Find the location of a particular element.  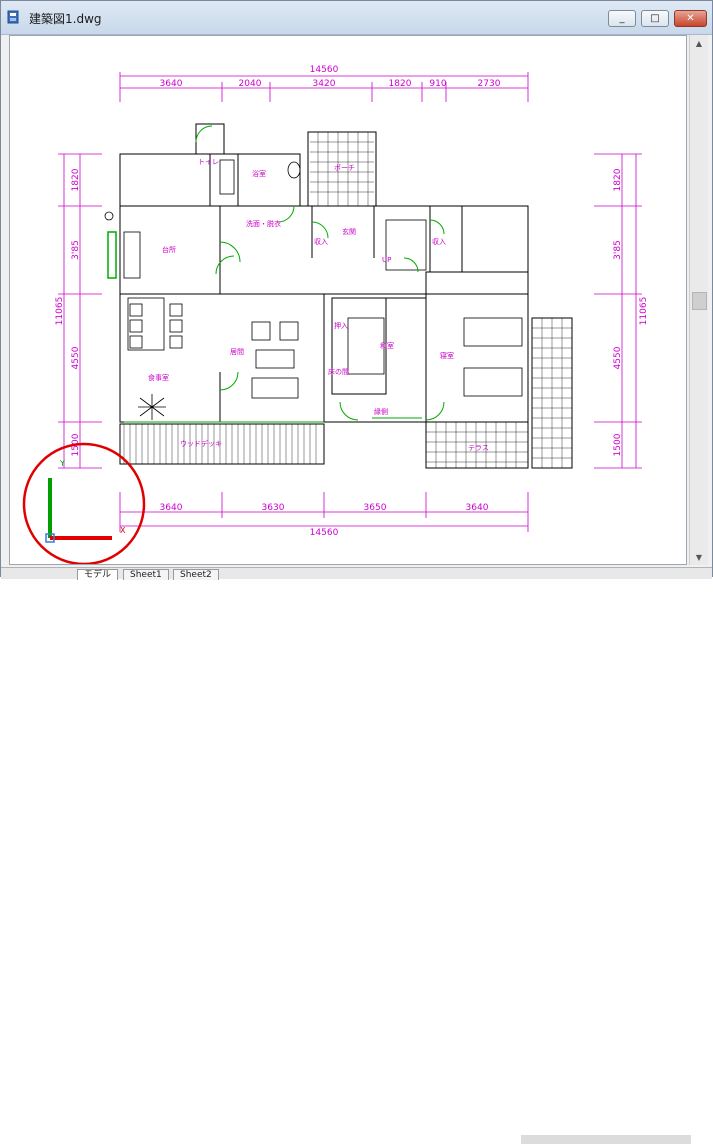

north-marker is located at coordinates (109, 216).